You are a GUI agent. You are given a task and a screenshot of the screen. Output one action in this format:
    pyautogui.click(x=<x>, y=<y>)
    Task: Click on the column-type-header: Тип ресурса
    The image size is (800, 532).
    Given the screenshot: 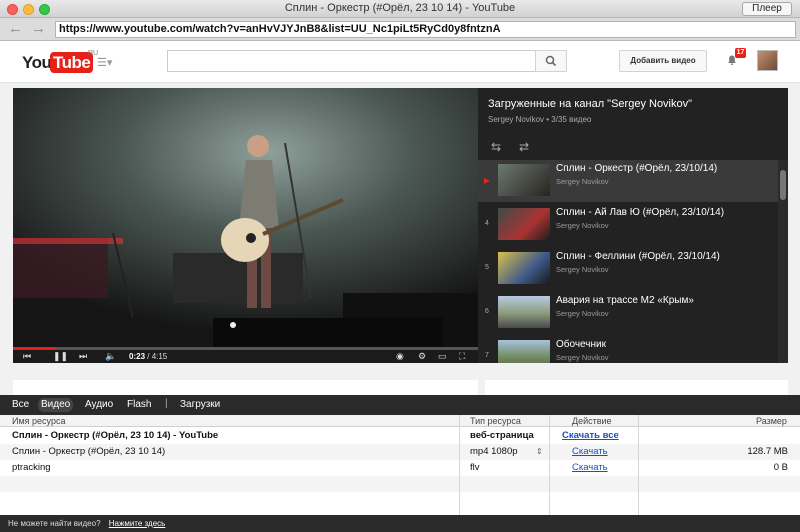 What is the action you would take?
    pyautogui.click(x=495, y=421)
    